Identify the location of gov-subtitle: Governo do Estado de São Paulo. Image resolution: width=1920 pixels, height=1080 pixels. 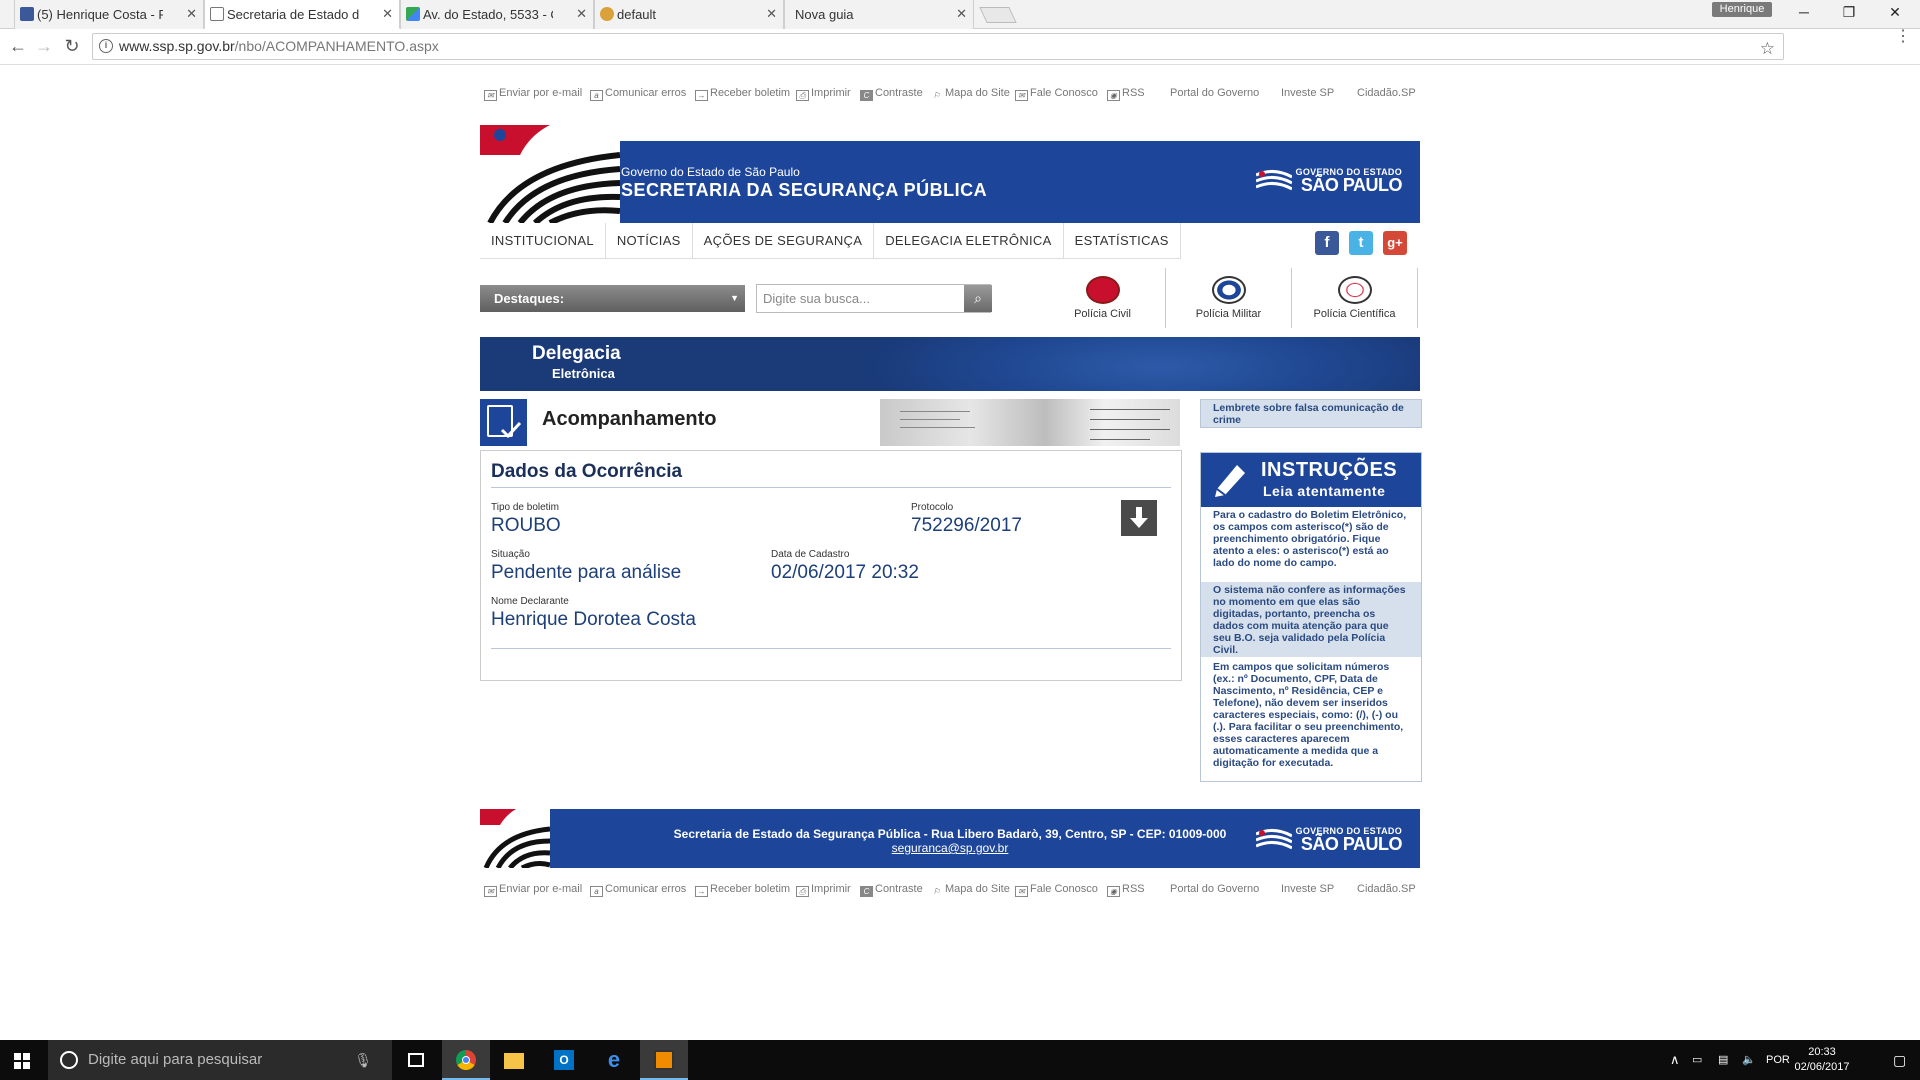
(710, 172).